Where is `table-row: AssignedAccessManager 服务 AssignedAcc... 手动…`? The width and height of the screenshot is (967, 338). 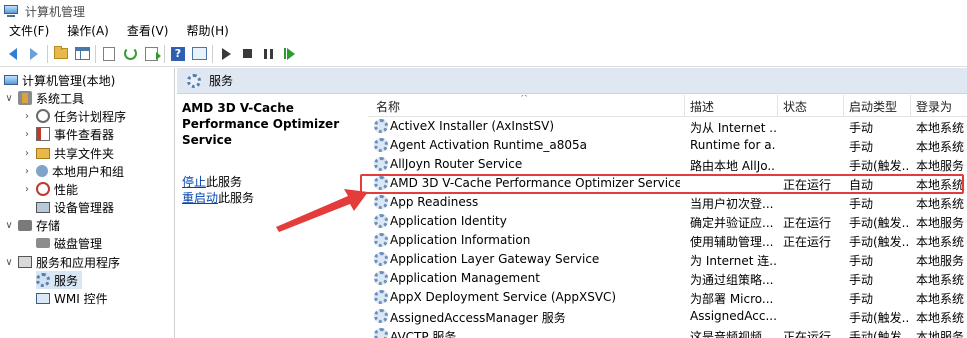
table-row: AssignedAccessManager 服务 AssignedAcc... 手动… is located at coordinates (667, 316).